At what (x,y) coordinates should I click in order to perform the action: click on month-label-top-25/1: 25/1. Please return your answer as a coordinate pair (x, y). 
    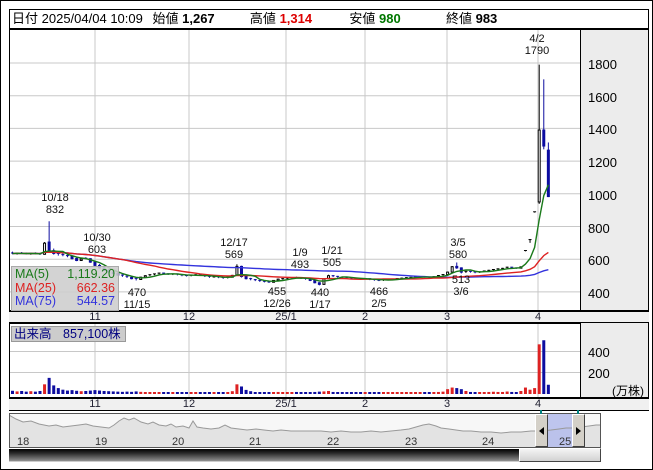
    Looking at the image, I should click on (286, 317).